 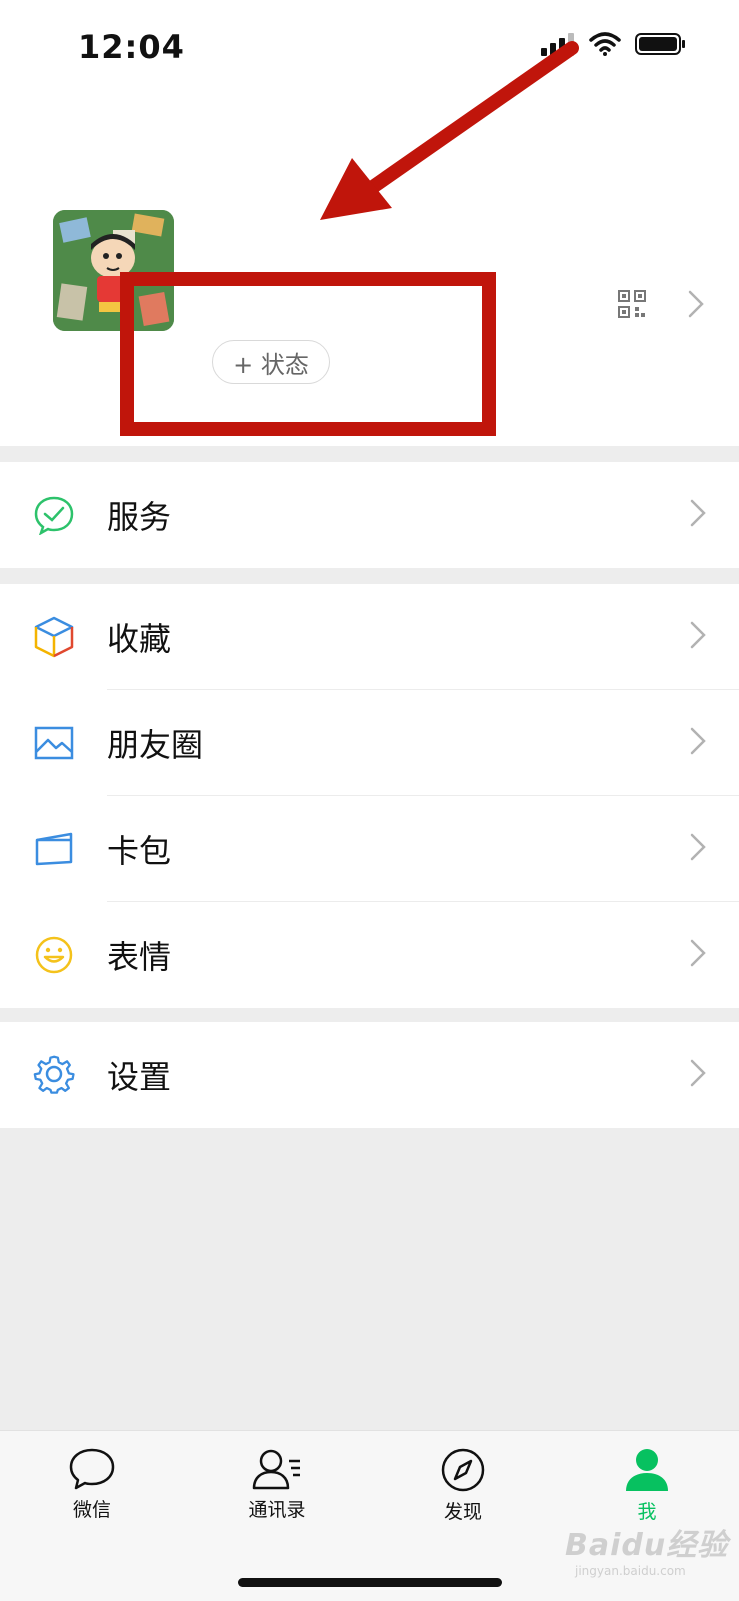 What do you see at coordinates (369, 849) in the screenshot?
I see `menu-item-cards: 卡包` at bounding box center [369, 849].